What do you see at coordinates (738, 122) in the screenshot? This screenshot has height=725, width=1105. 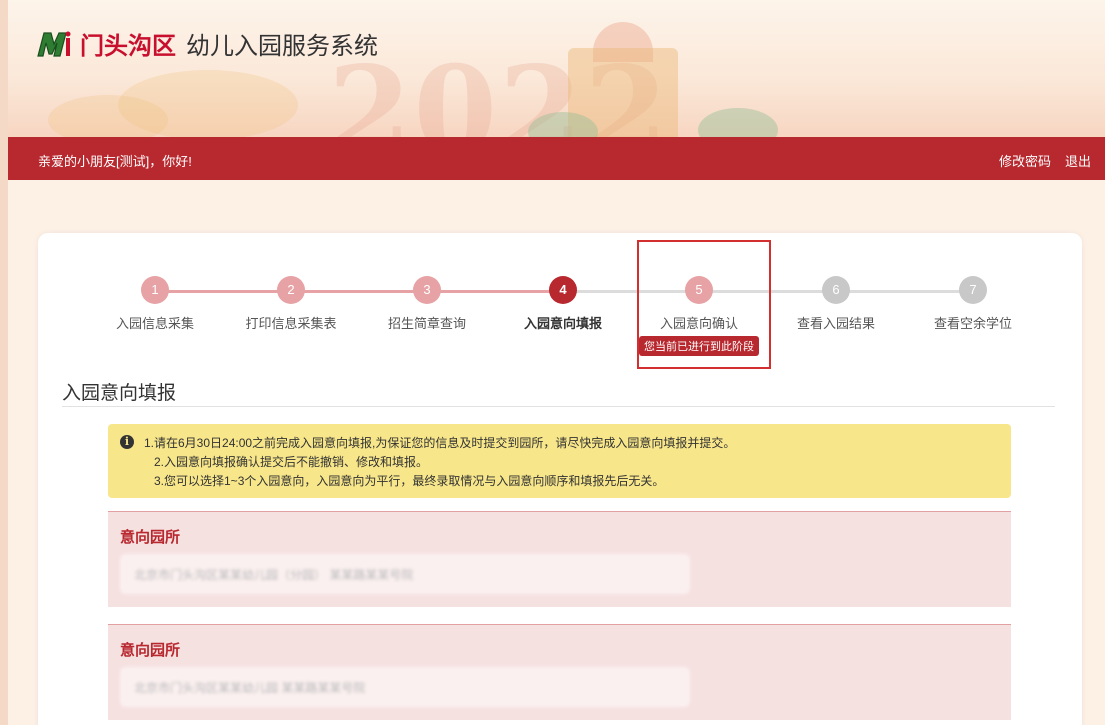 I see `decor-tree` at bounding box center [738, 122].